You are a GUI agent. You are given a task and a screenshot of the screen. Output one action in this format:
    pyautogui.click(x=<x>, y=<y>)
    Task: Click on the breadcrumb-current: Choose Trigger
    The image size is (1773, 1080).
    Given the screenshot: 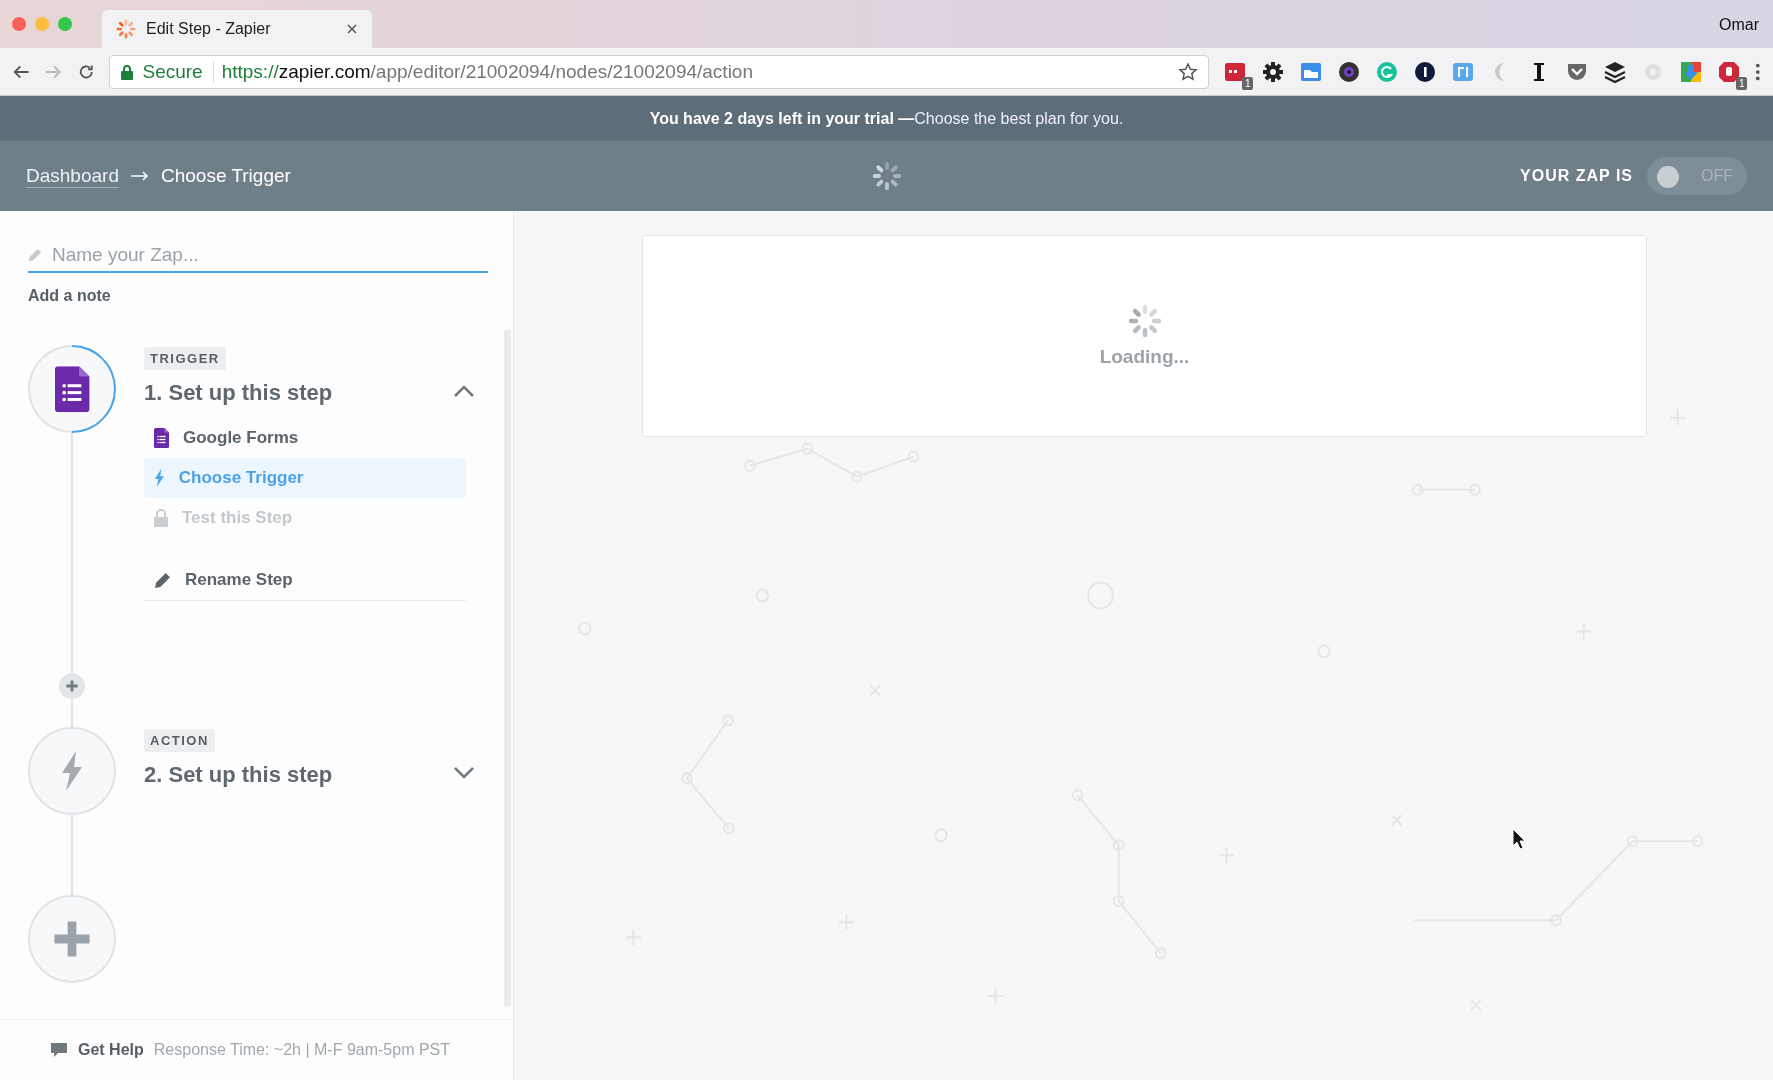 What is the action you would take?
    pyautogui.click(x=225, y=176)
    